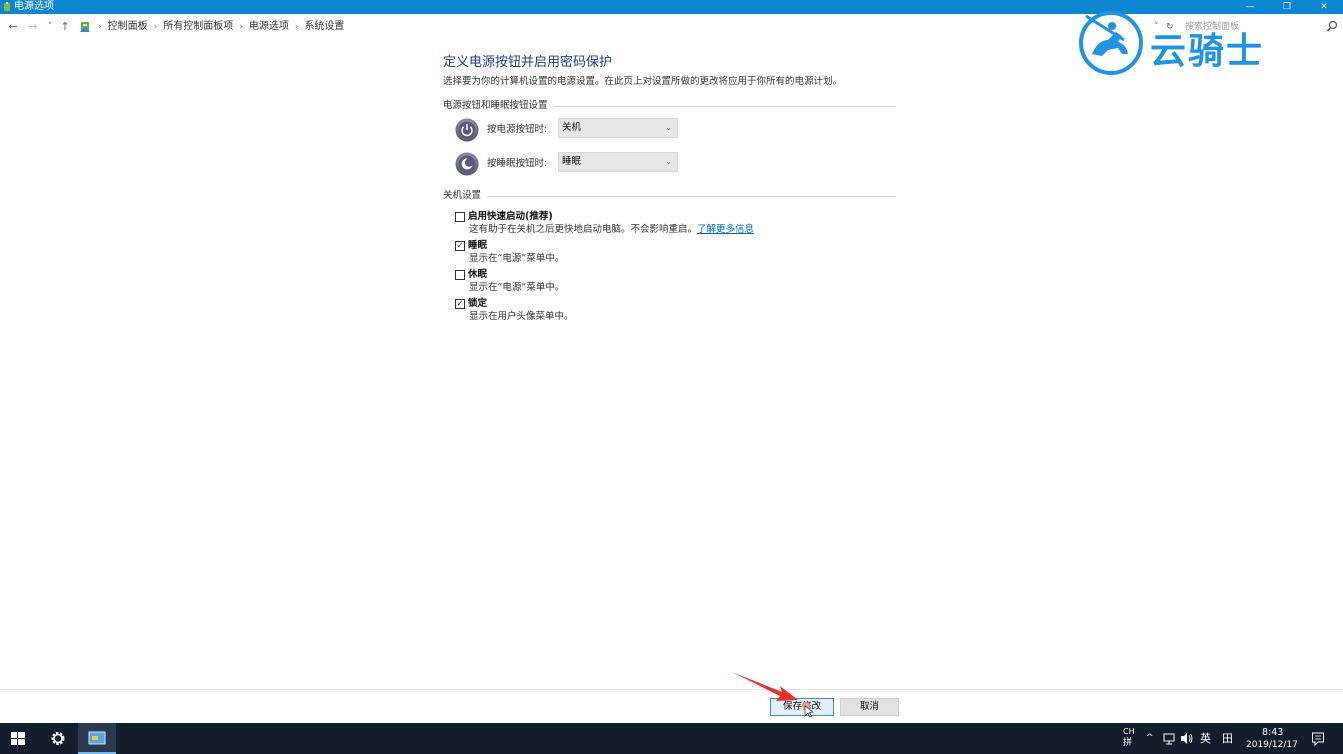  What do you see at coordinates (1207, 51) in the screenshot?
I see `watermark-text: 云骑士` at bounding box center [1207, 51].